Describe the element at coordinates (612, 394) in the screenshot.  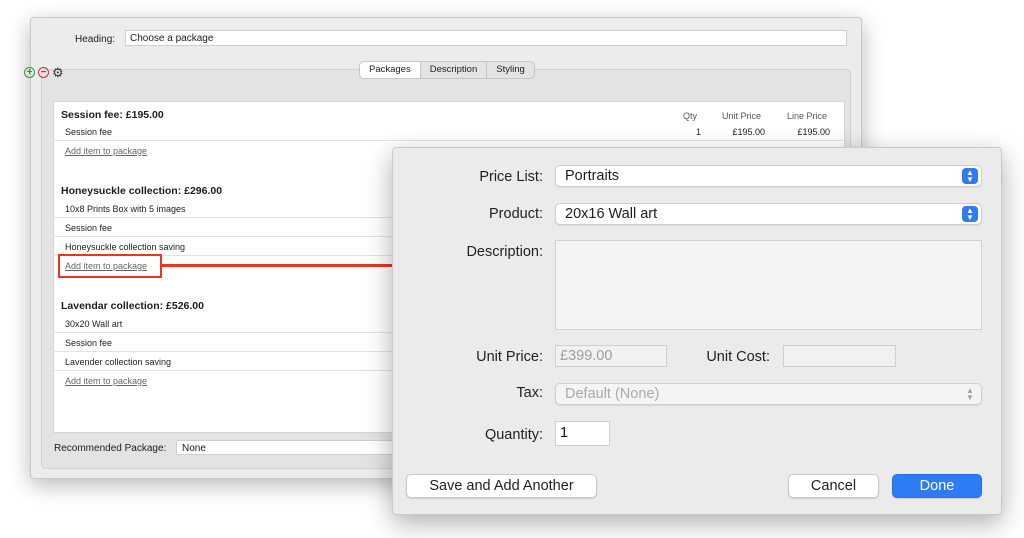
I see `tax-value: Default (None)` at that location.